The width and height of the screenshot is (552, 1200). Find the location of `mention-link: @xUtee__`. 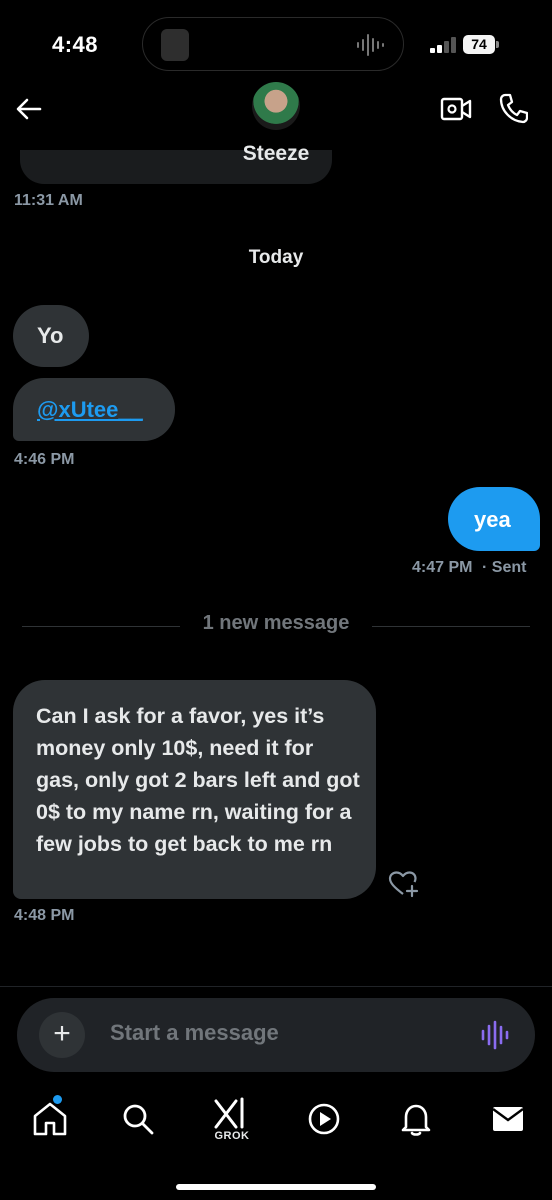

mention-link: @xUtee__ is located at coordinates (90, 409).